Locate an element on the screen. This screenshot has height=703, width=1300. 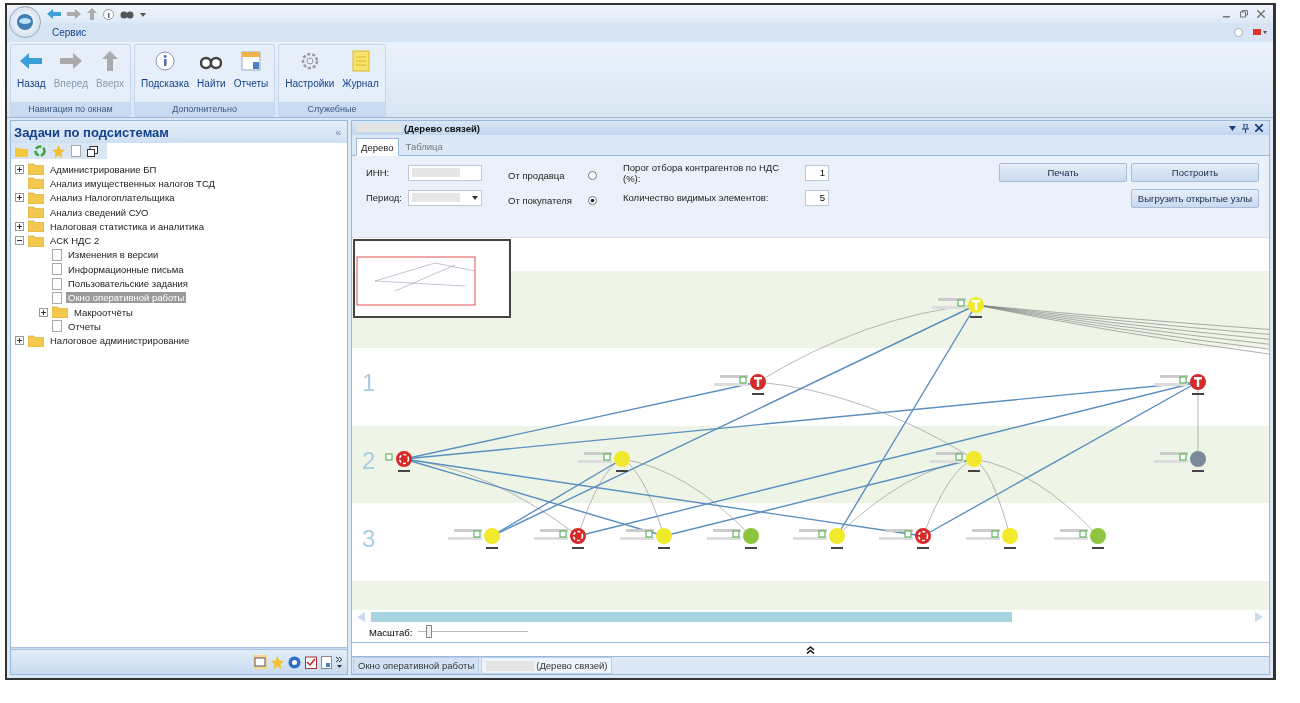
help-icon is located at coordinates (294, 662).